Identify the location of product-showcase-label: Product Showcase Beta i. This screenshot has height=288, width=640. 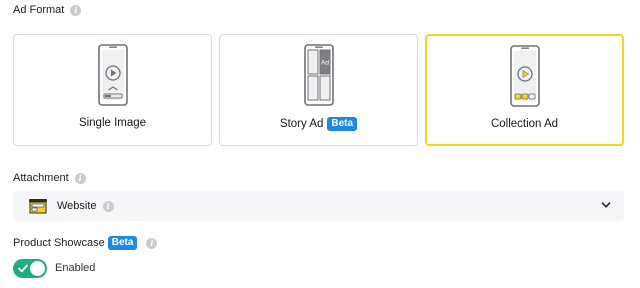
(85, 243).